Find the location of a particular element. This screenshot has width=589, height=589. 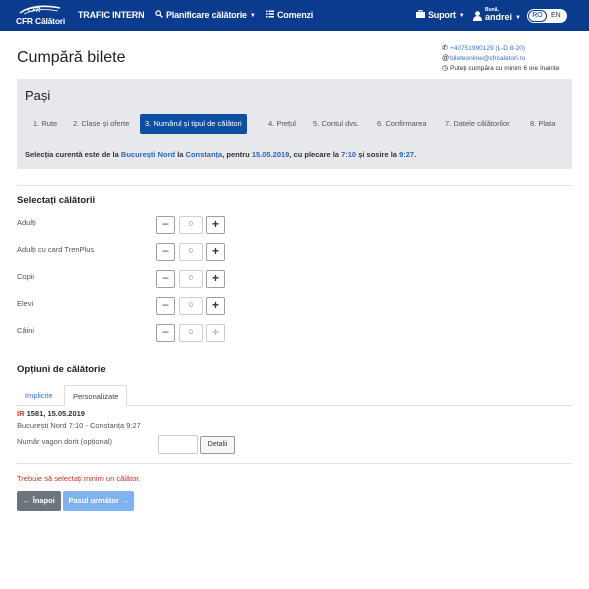

traveler-label-copii: Copii is located at coordinates (26, 276).